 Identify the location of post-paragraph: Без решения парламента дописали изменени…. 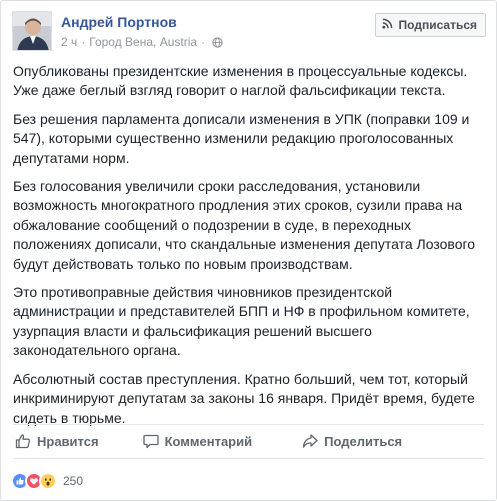
(241, 138).